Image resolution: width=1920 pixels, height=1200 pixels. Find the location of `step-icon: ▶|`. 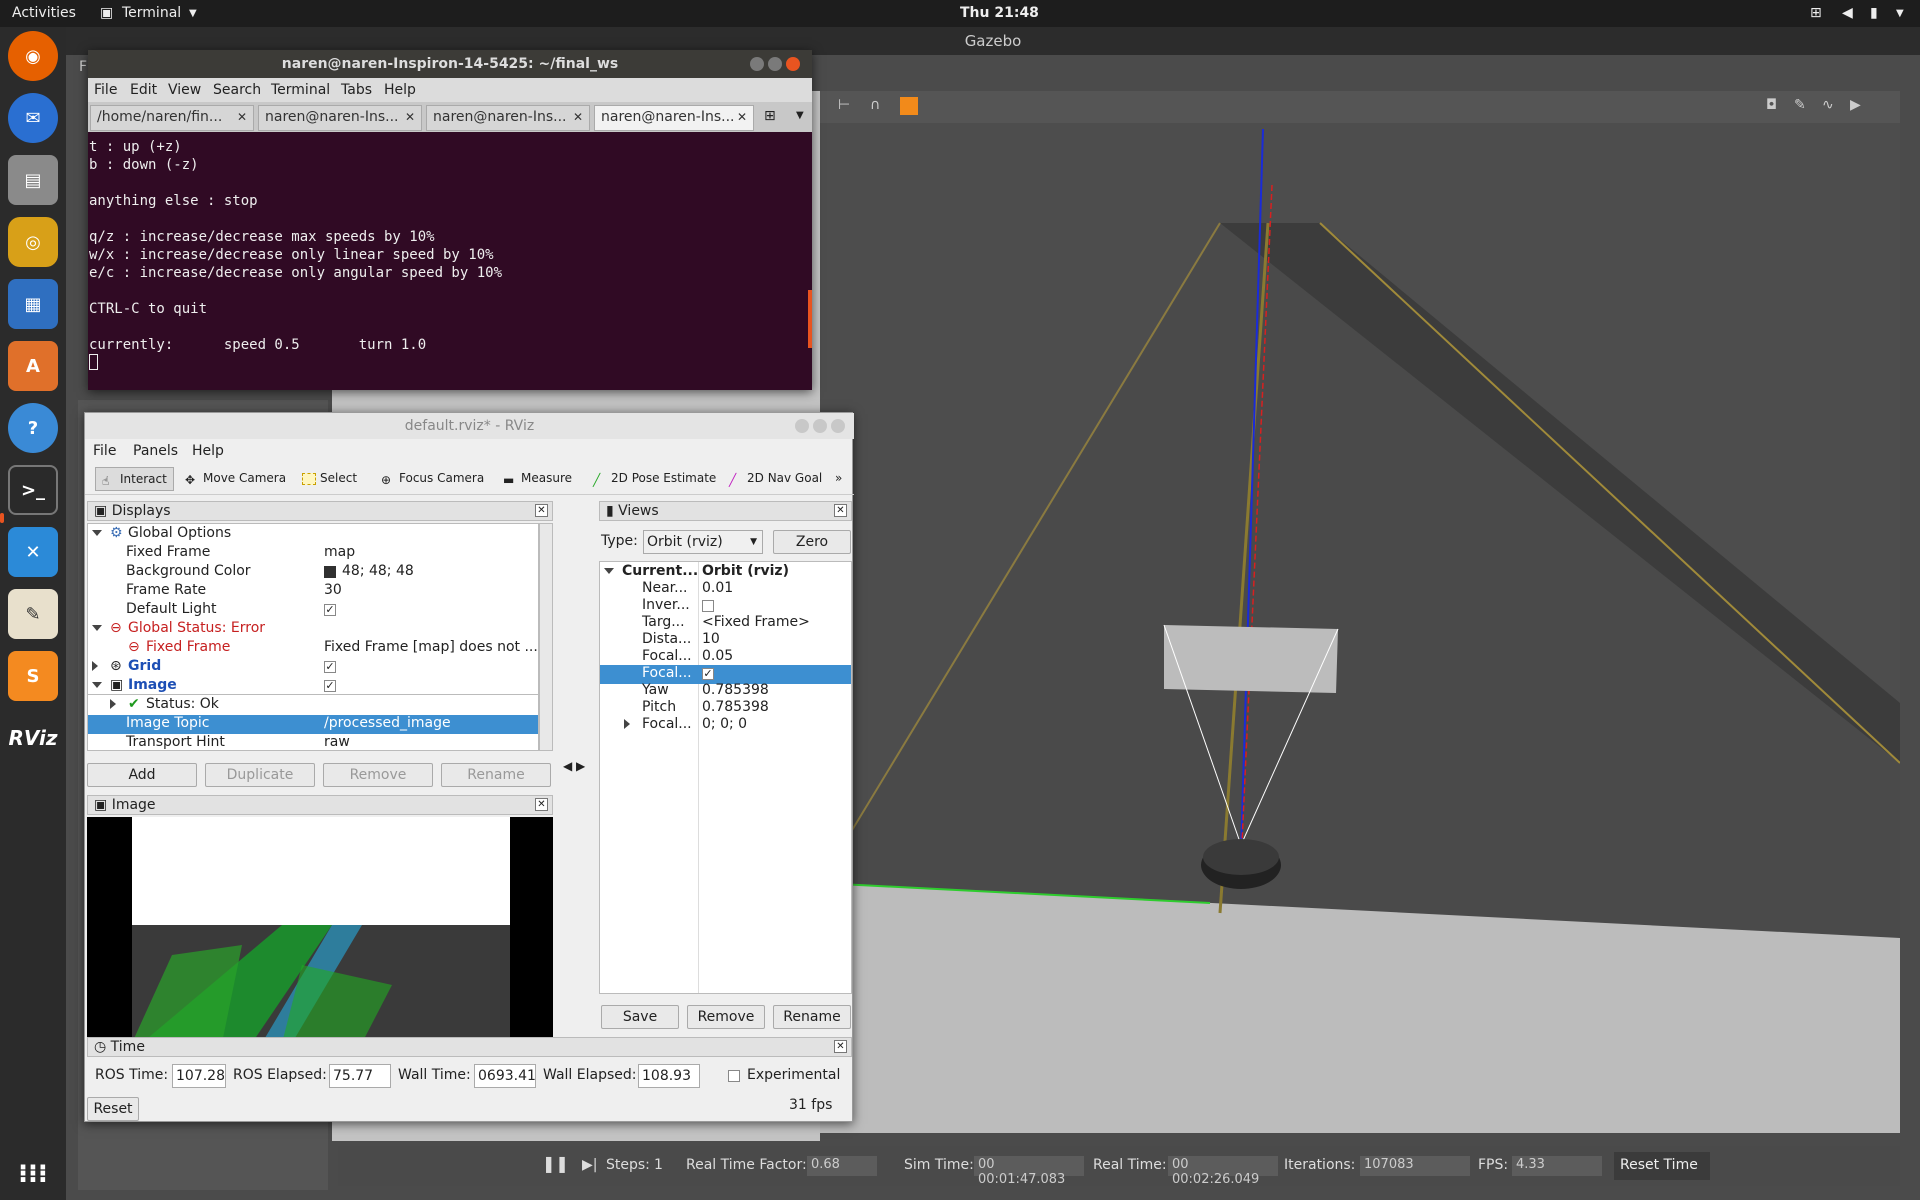

step-icon: ▶| is located at coordinates (589, 1165).